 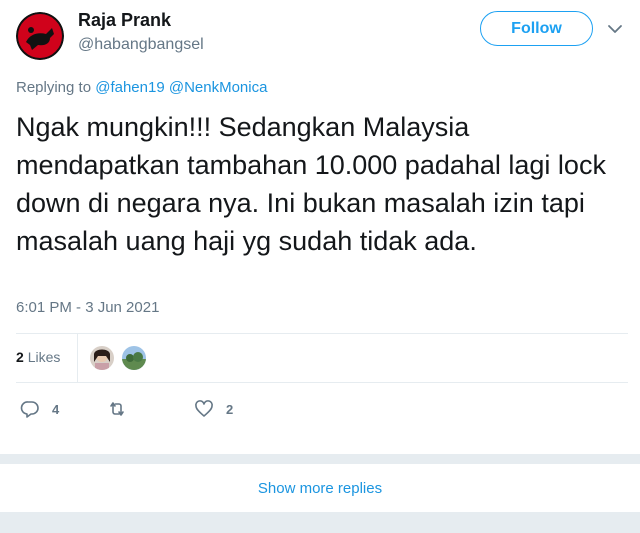 I want to click on author-handle: @habangbangsel, so click(x=141, y=45).